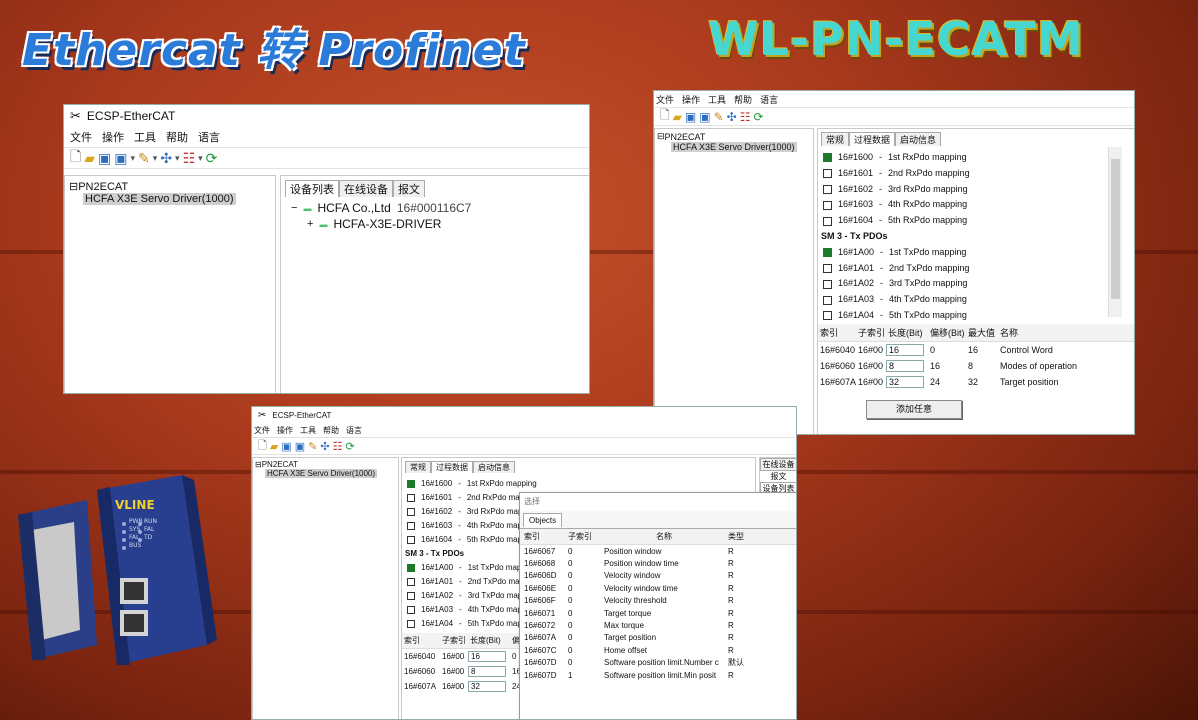 The height and width of the screenshot is (720, 1198). Describe the element at coordinates (658, 625) in the screenshot. I see `objects-row: 16#6072 0 Max torque R` at that location.